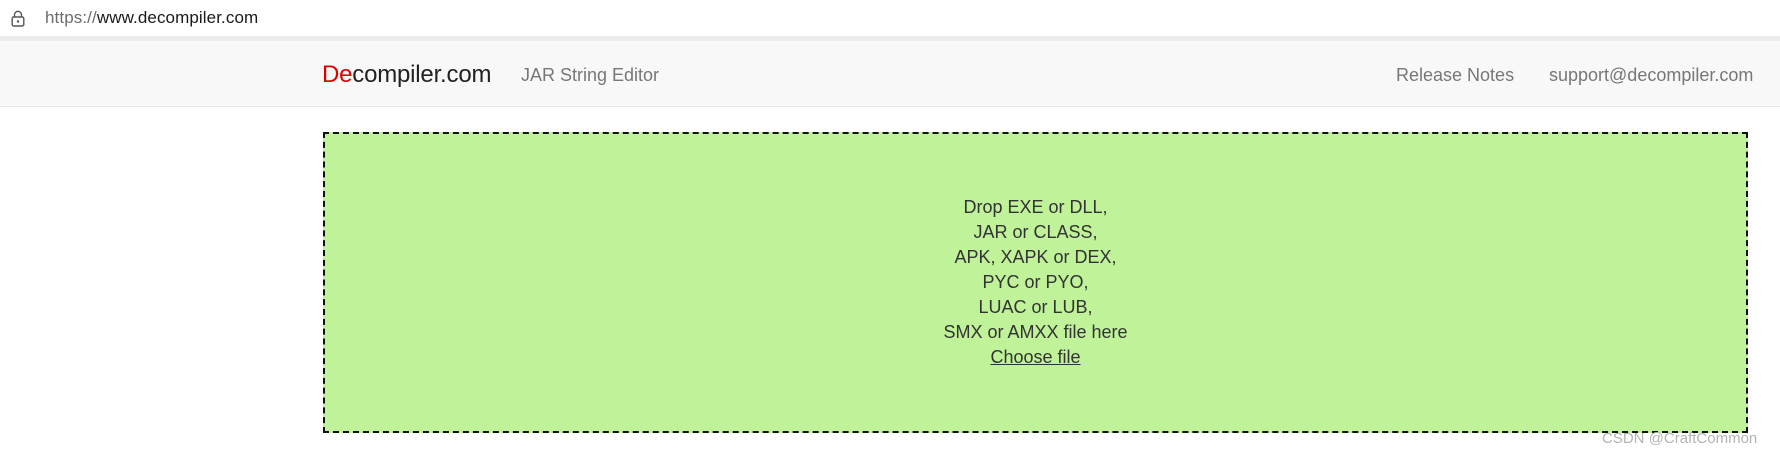 Image resolution: width=1780 pixels, height=455 pixels. I want to click on drop-line-smx: SMX or AMXX file here, so click(1035, 332).